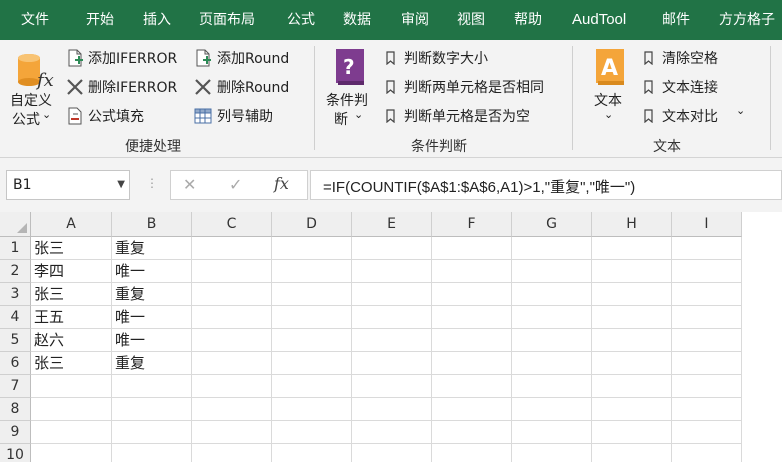 This screenshot has width=782, height=462. Describe the element at coordinates (312, 248) in the screenshot. I see `cell-d1` at that location.